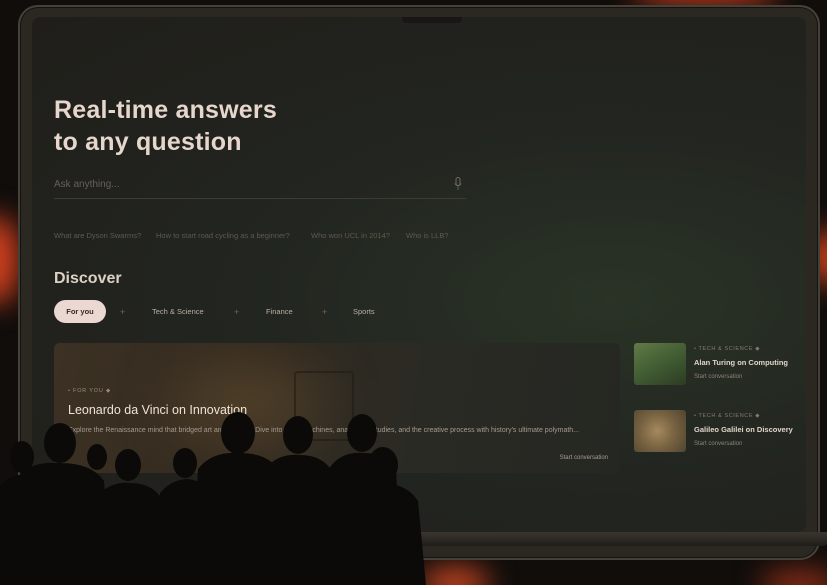  I want to click on search-bar, so click(260, 184).